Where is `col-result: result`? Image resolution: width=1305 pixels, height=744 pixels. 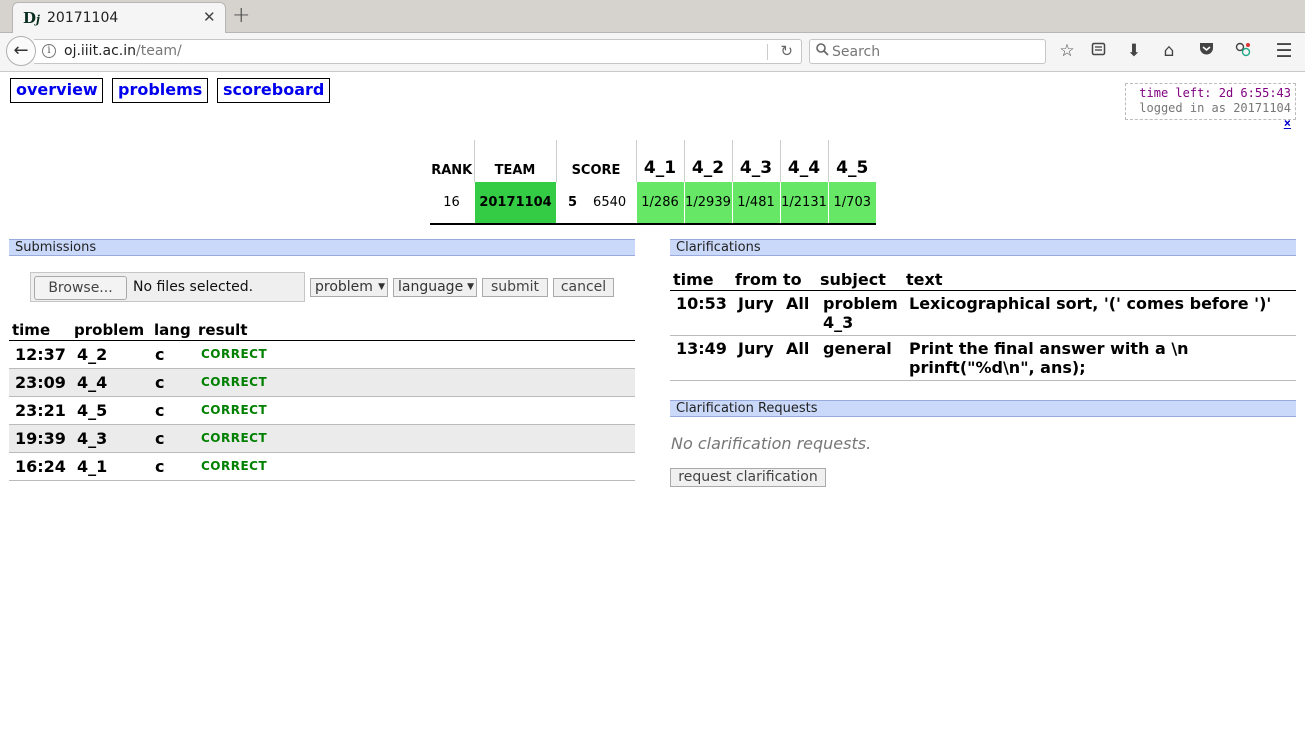 col-result: result is located at coordinates (415, 330).